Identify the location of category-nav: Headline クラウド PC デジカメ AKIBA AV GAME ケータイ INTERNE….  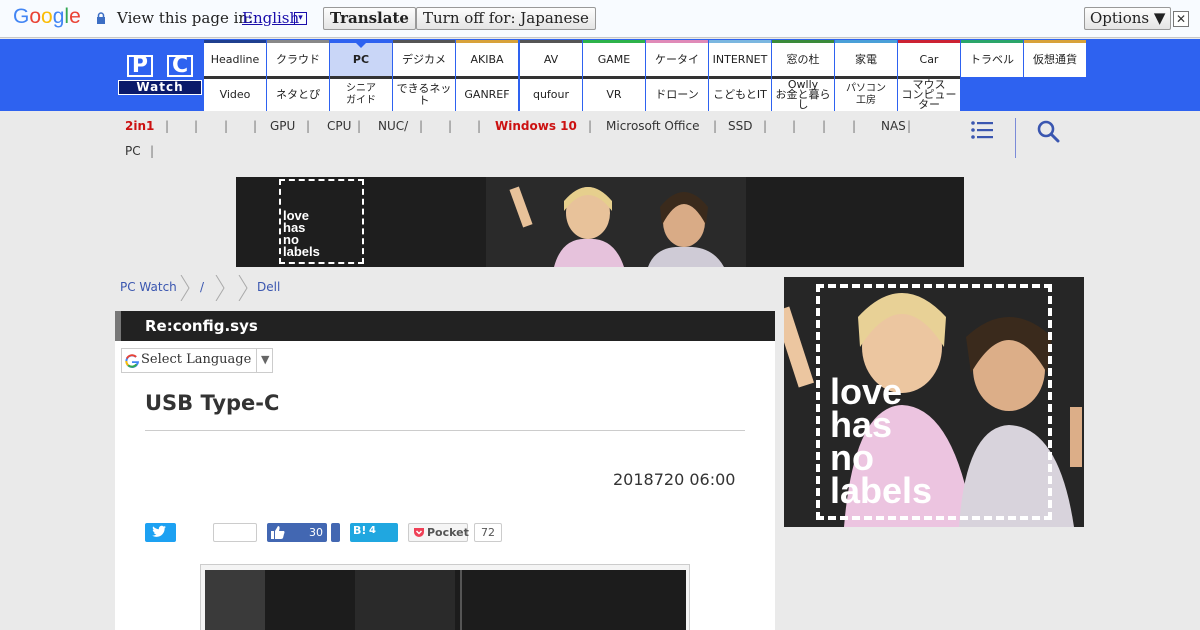
(645, 75).